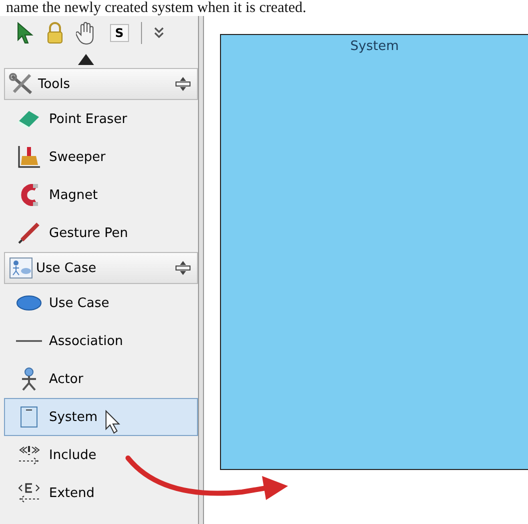  I want to click on palette-item: Use Case, so click(101, 303).